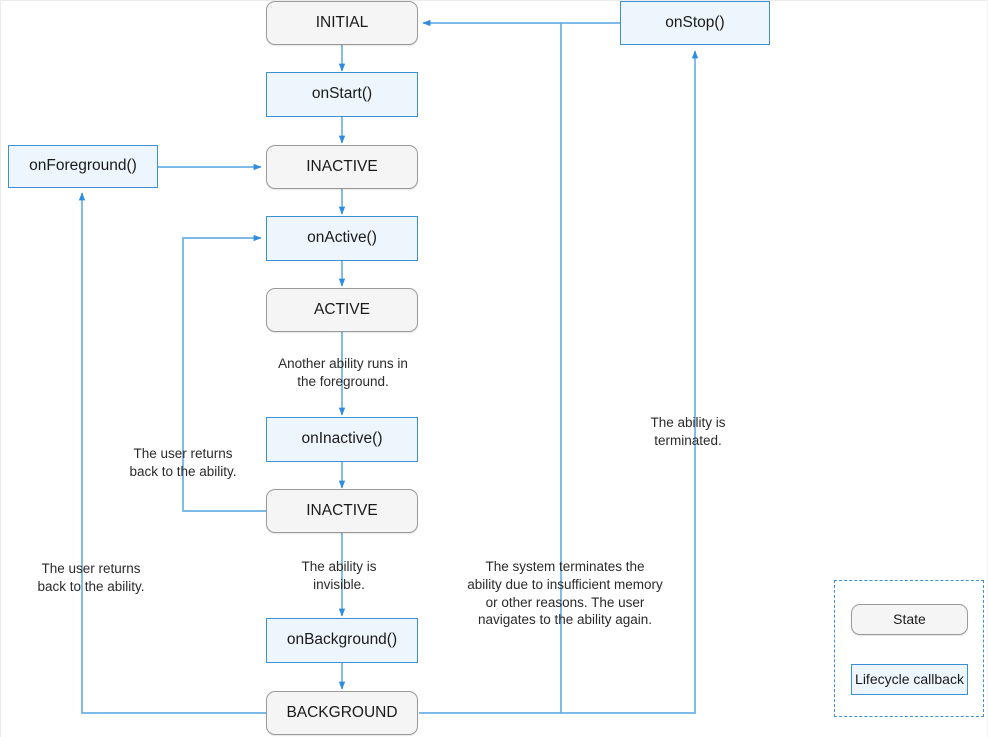 The width and height of the screenshot is (988, 737). Describe the element at coordinates (91, 577) in the screenshot. I see `edge-label-user-returns-left: The user returns back to the ability.` at that location.